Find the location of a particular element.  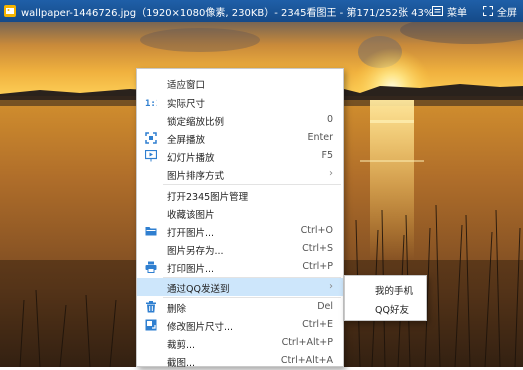

menu-item-label: 通过QQ发送到 is located at coordinates (198, 289).